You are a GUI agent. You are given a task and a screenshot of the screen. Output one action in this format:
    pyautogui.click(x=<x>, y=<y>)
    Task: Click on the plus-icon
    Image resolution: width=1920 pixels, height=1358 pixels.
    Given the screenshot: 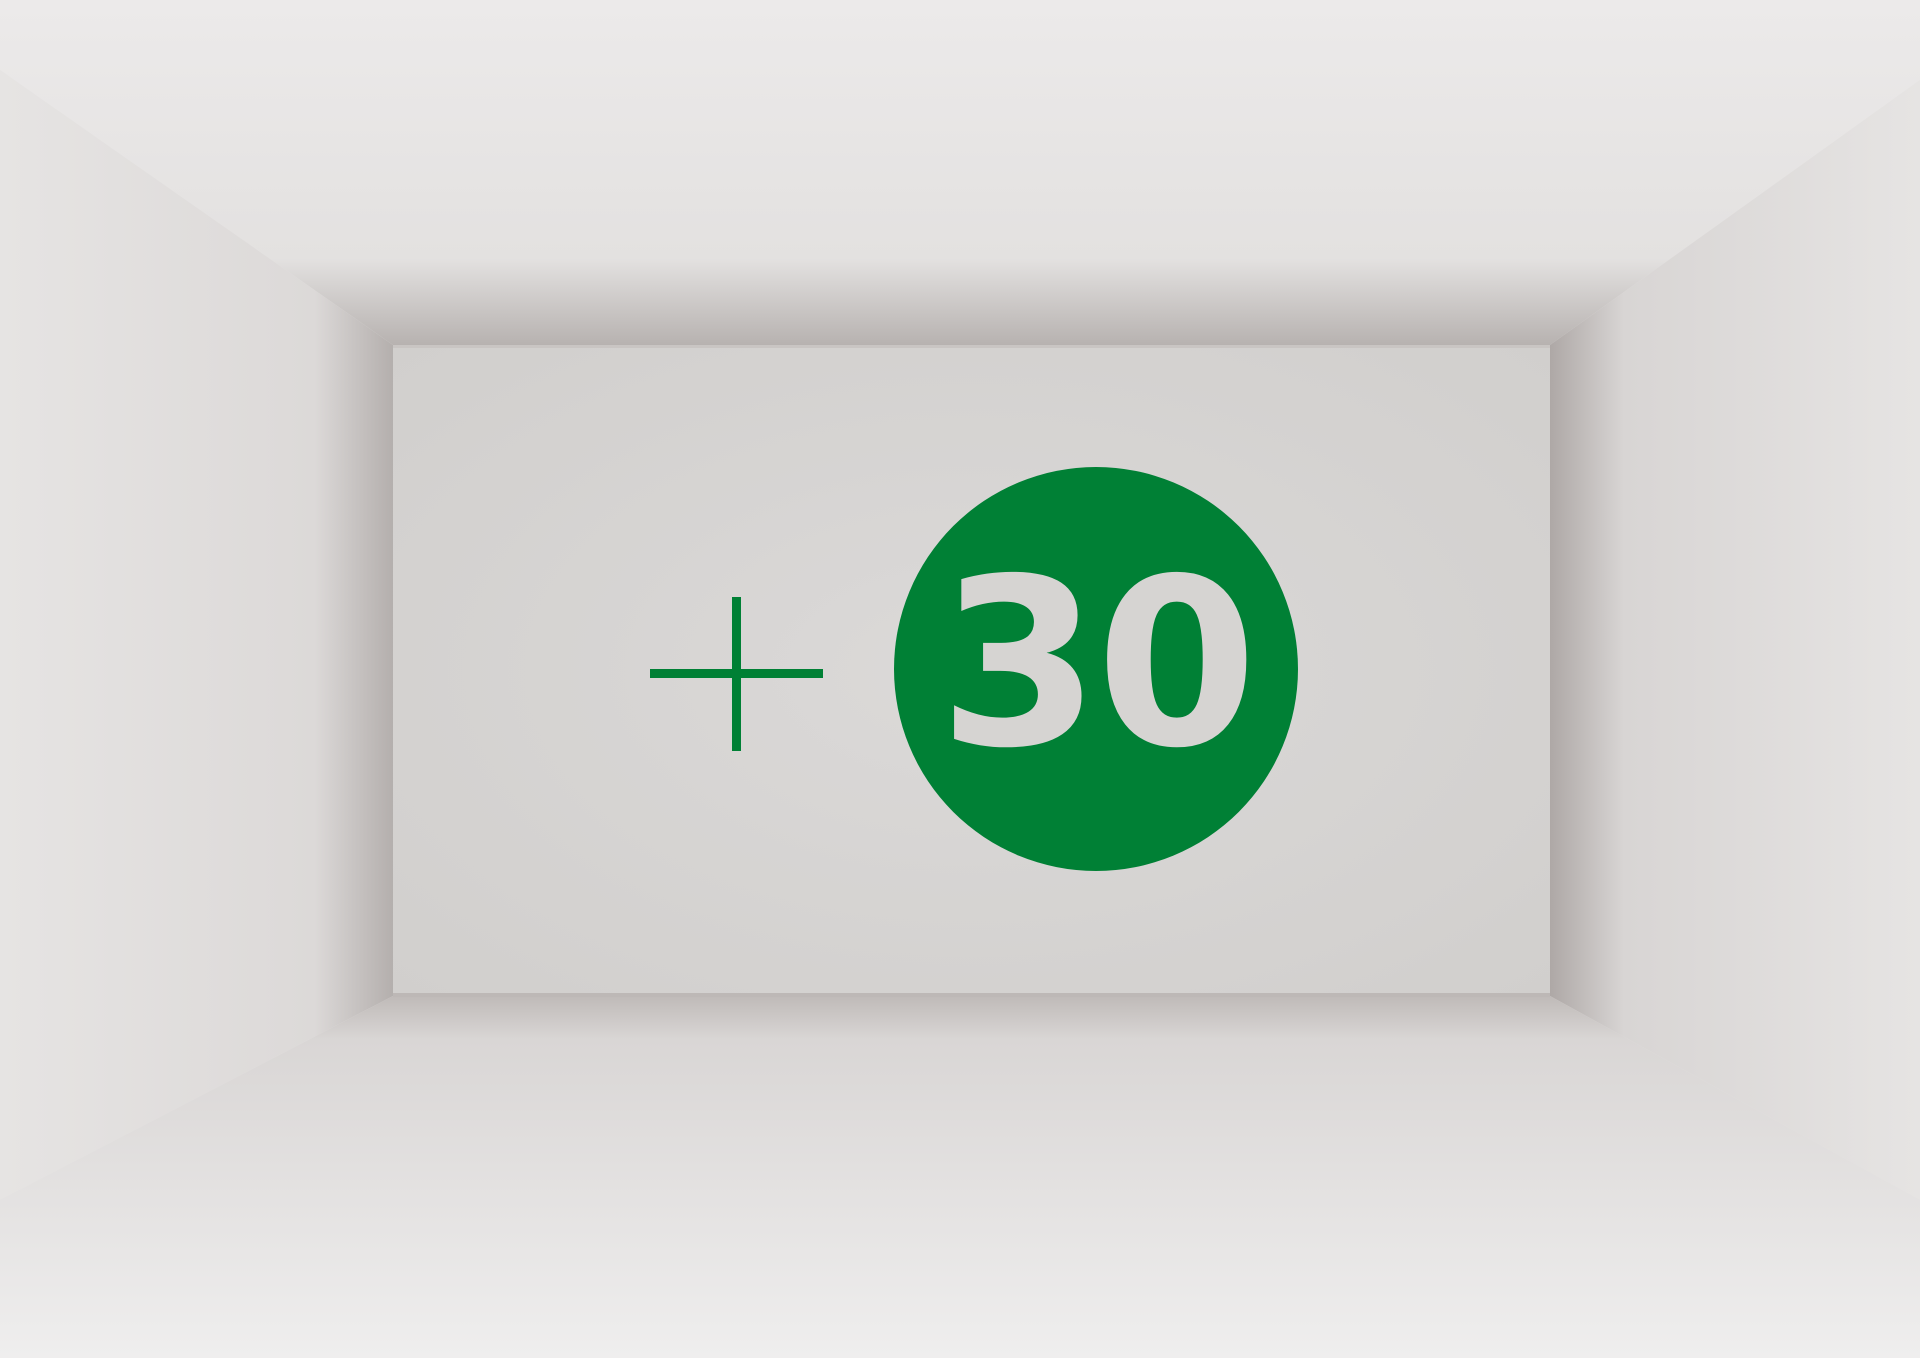 What is the action you would take?
    pyautogui.click(x=736, y=674)
    